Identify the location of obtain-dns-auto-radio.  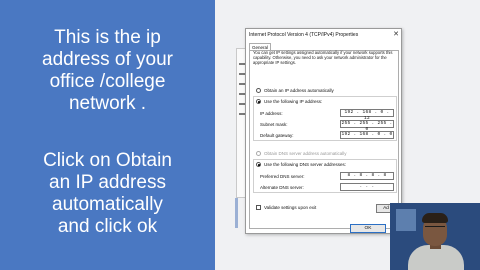
(258, 153).